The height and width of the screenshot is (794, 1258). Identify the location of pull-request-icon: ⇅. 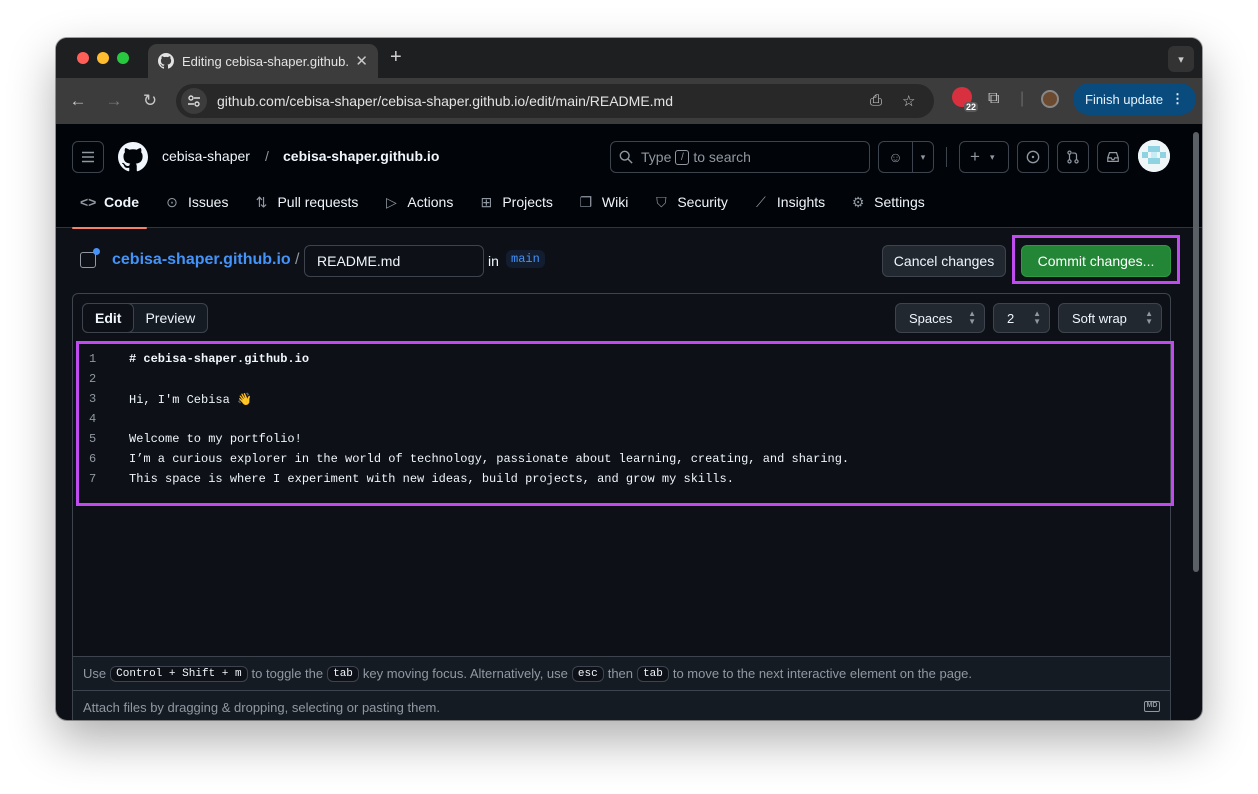
(261, 202).